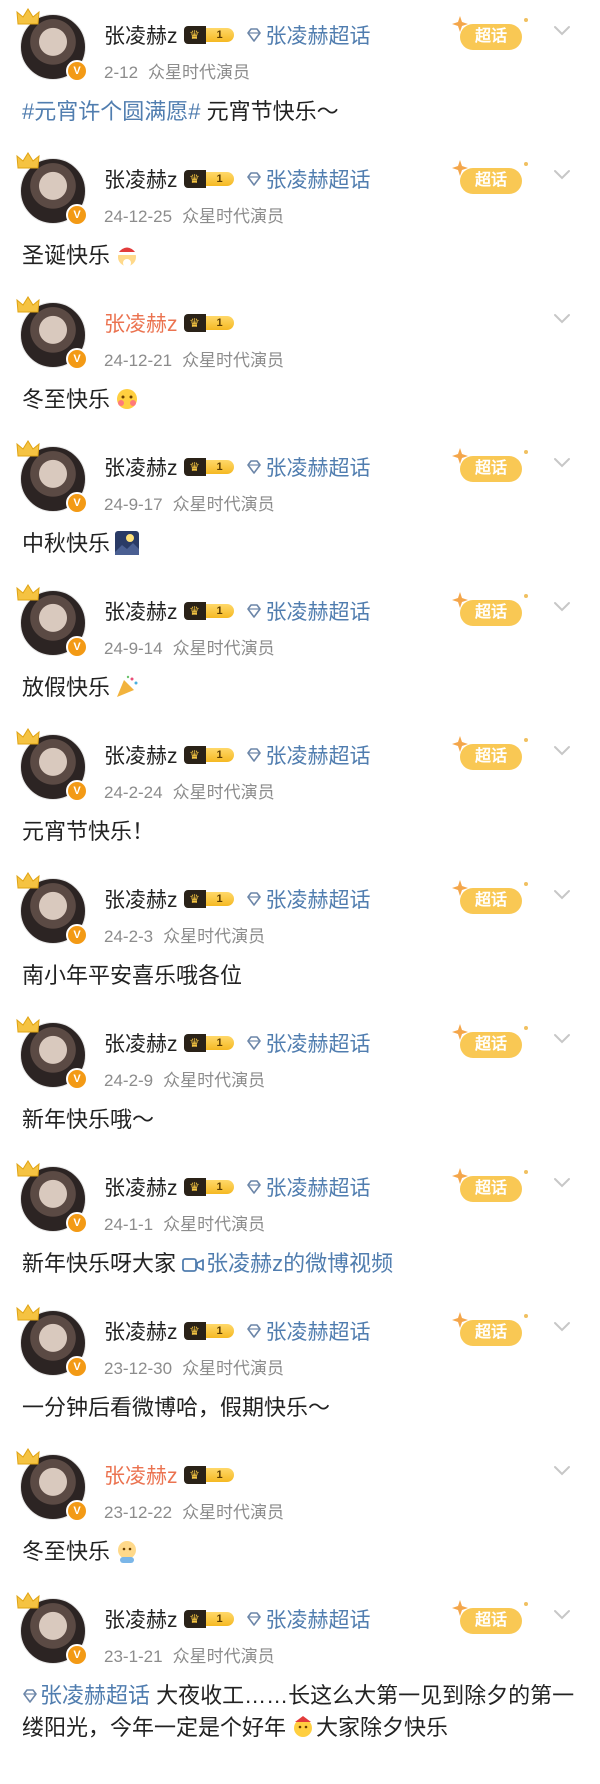 The width and height of the screenshot is (600, 1784). Describe the element at coordinates (111, 111) in the screenshot. I see `hashtag-link: #元宵许个圆满愿#` at that location.